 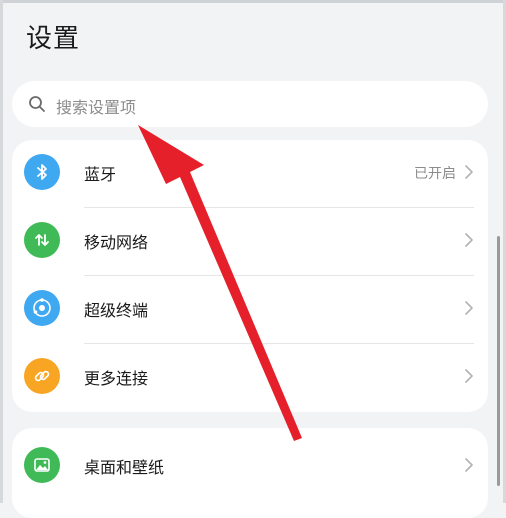 I want to click on settings-item-label: 蓝牙, so click(x=100, y=174).